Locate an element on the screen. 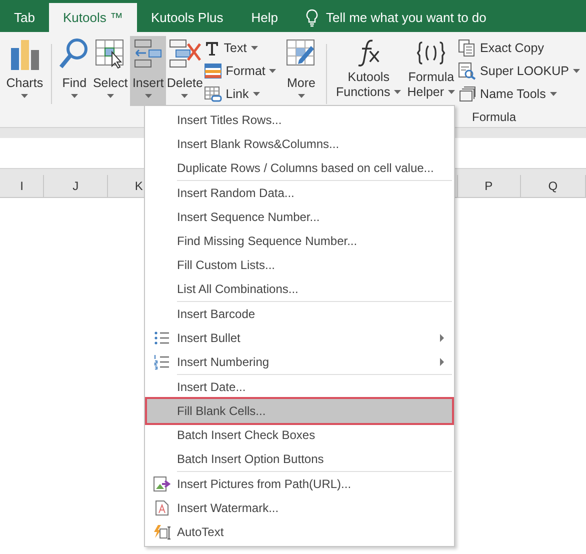  lookup-icon is located at coordinates (467, 71).